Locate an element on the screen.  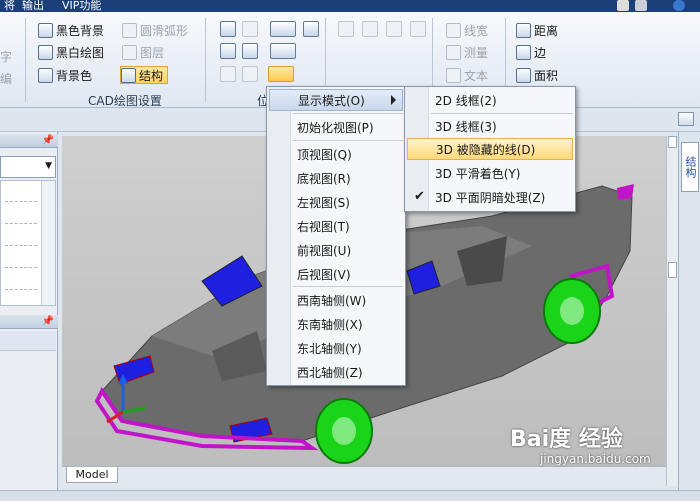
background-color-label: 背景色 is located at coordinates (74, 75).